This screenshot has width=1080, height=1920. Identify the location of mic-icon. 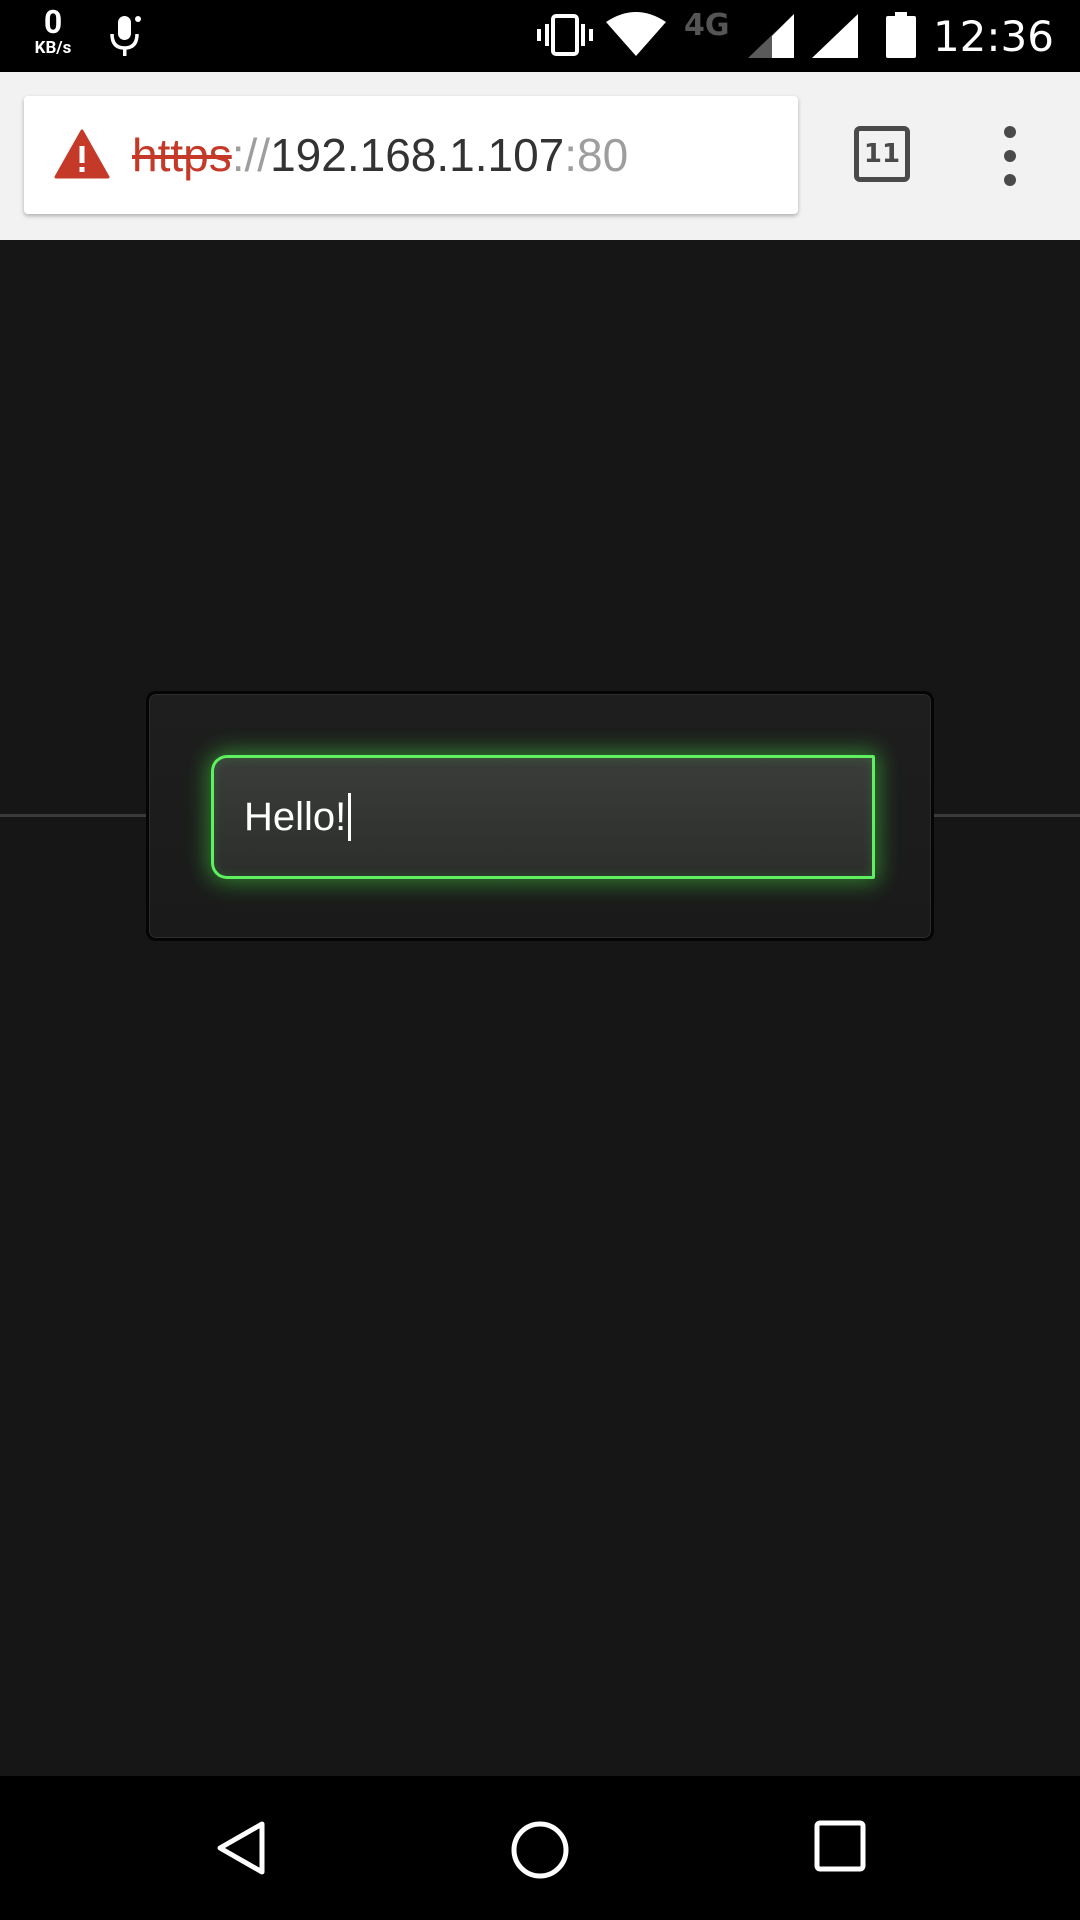
(125, 38).